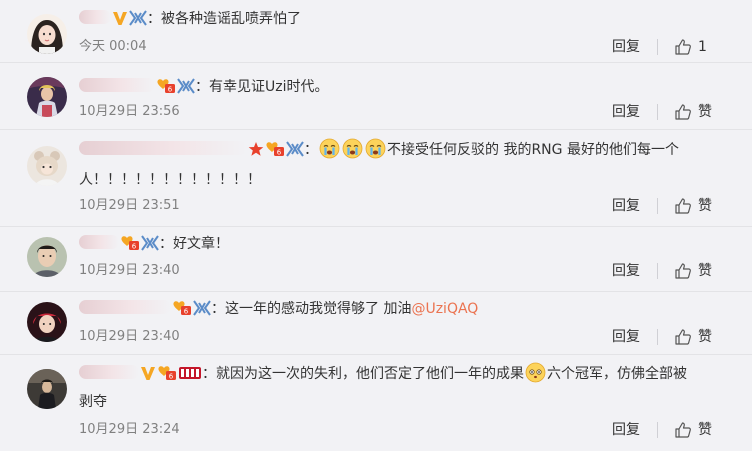 This screenshot has width=752, height=451. Describe the element at coordinates (129, 429) in the screenshot. I see `comment-time: 10月29日 23:24` at that location.